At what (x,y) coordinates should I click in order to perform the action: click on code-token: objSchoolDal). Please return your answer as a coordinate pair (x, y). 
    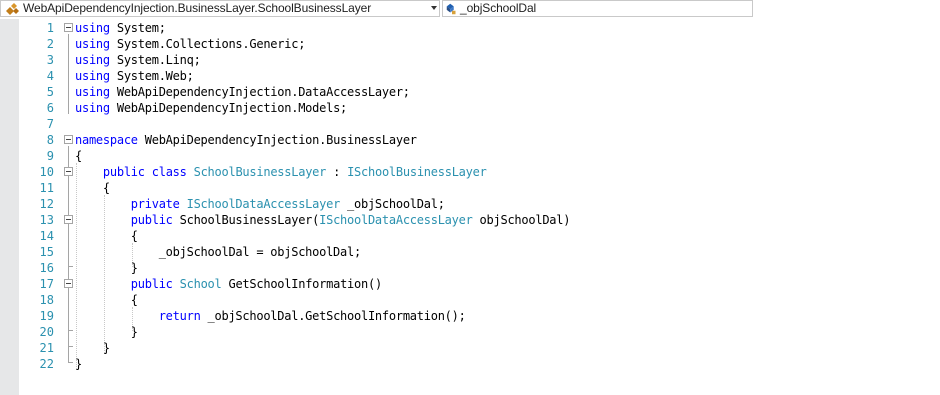
    Looking at the image, I should click on (521, 220).